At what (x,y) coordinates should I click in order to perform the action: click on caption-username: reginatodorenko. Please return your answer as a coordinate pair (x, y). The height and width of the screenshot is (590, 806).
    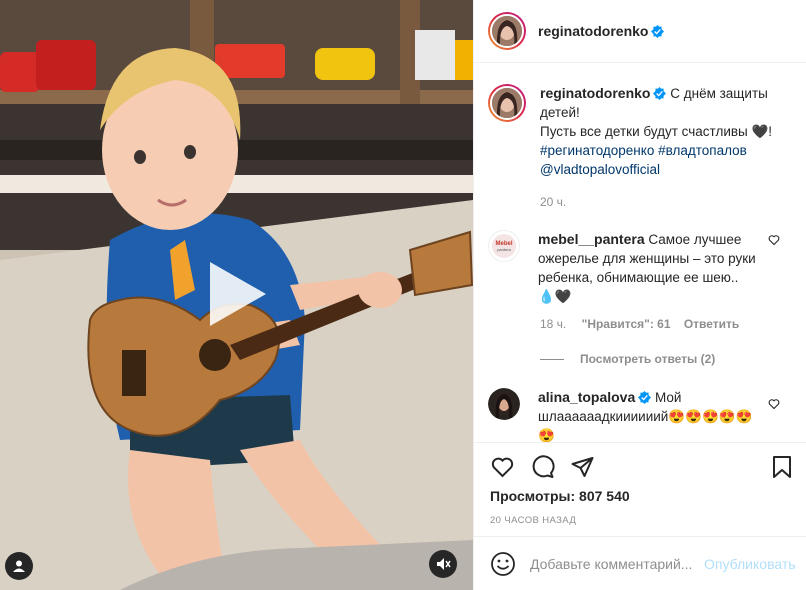
    Looking at the image, I should click on (595, 93).